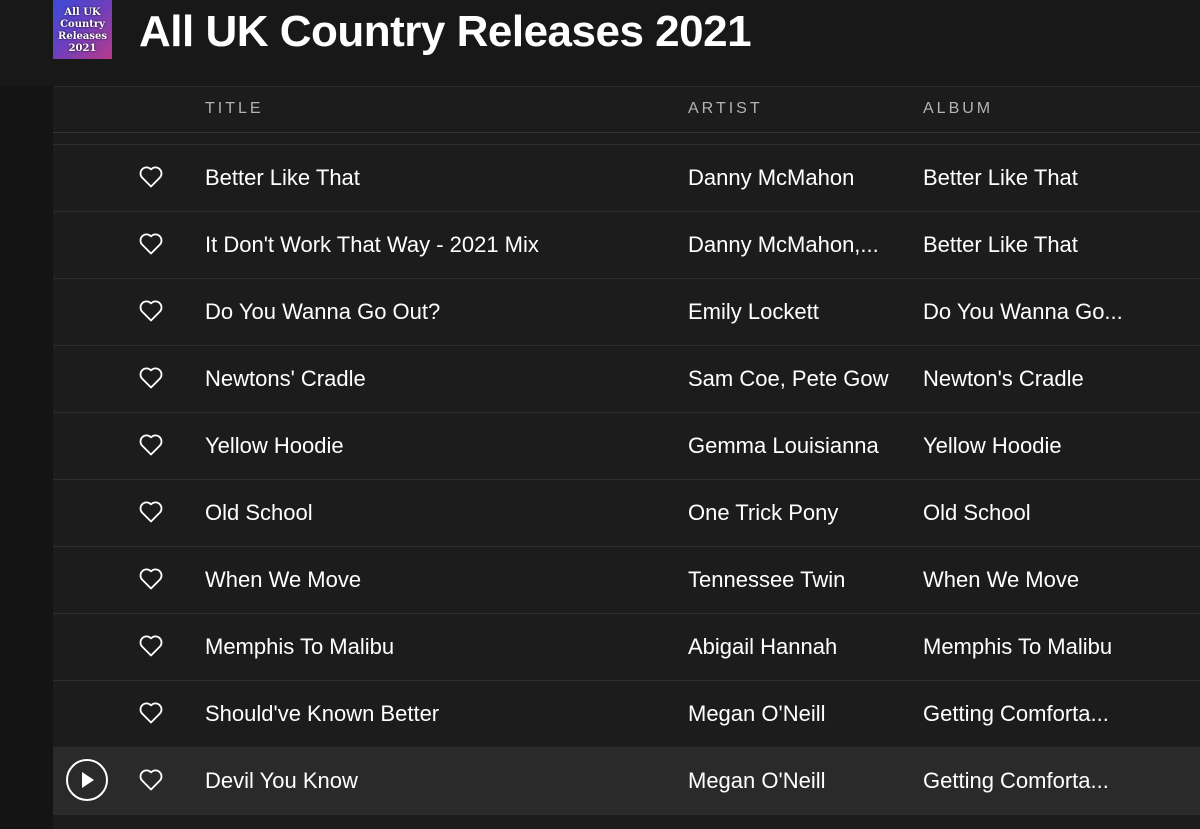 This screenshot has height=829, width=1200. I want to click on column-header-album: ALBUM, so click(958, 109).